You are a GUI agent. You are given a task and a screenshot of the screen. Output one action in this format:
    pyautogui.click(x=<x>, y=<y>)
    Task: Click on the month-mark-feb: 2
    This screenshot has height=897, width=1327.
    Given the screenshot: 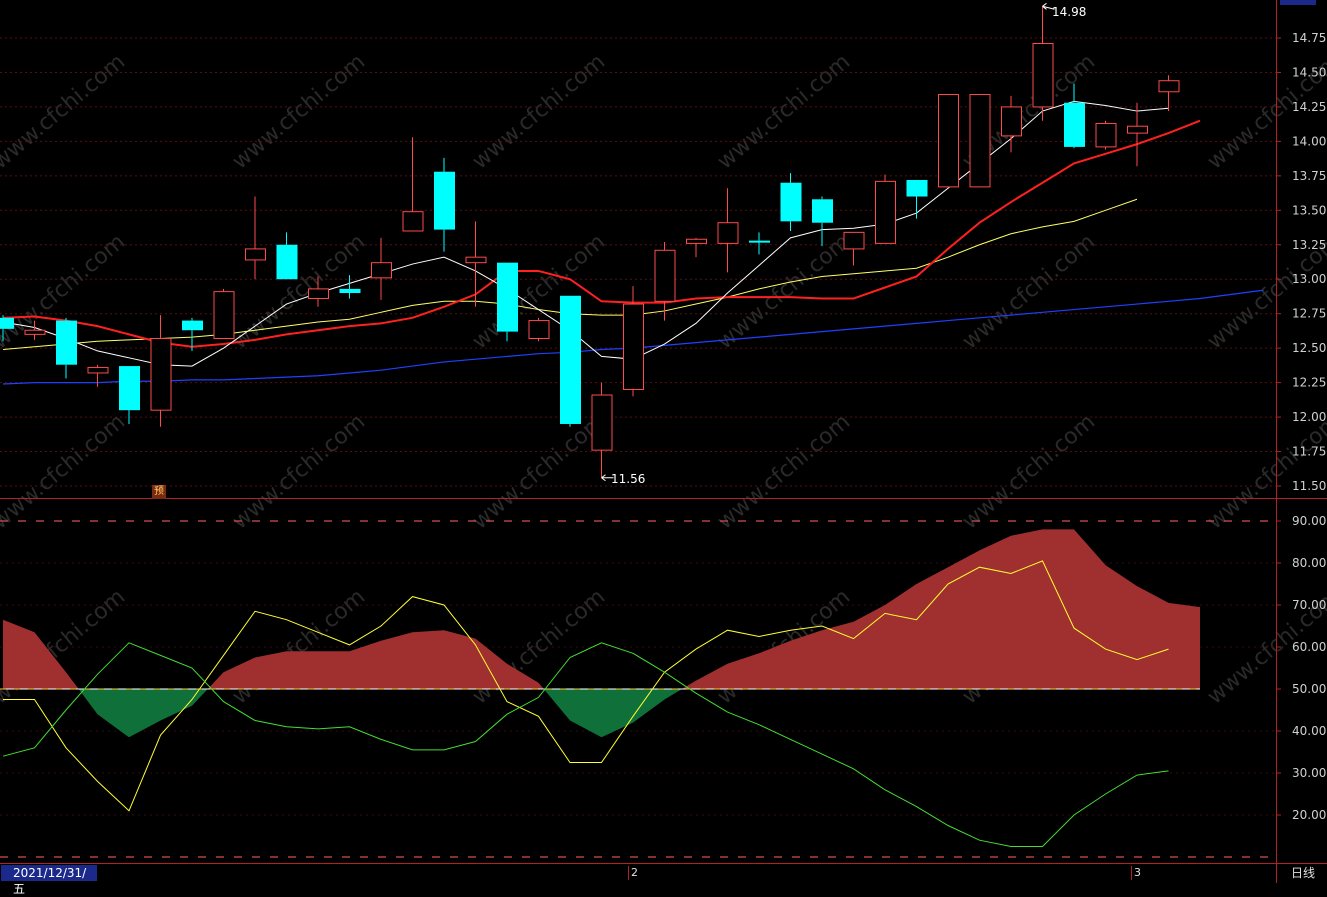 What is the action you would take?
    pyautogui.click(x=633, y=873)
    